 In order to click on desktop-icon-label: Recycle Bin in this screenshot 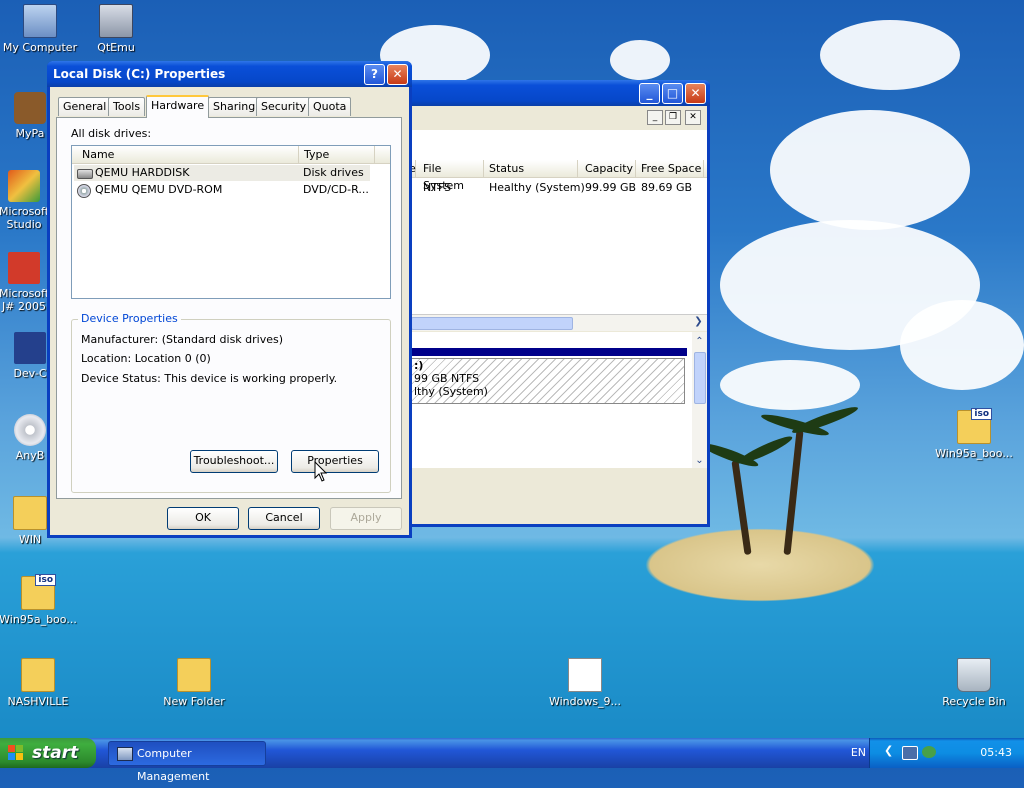, I will do `click(974, 701)`.